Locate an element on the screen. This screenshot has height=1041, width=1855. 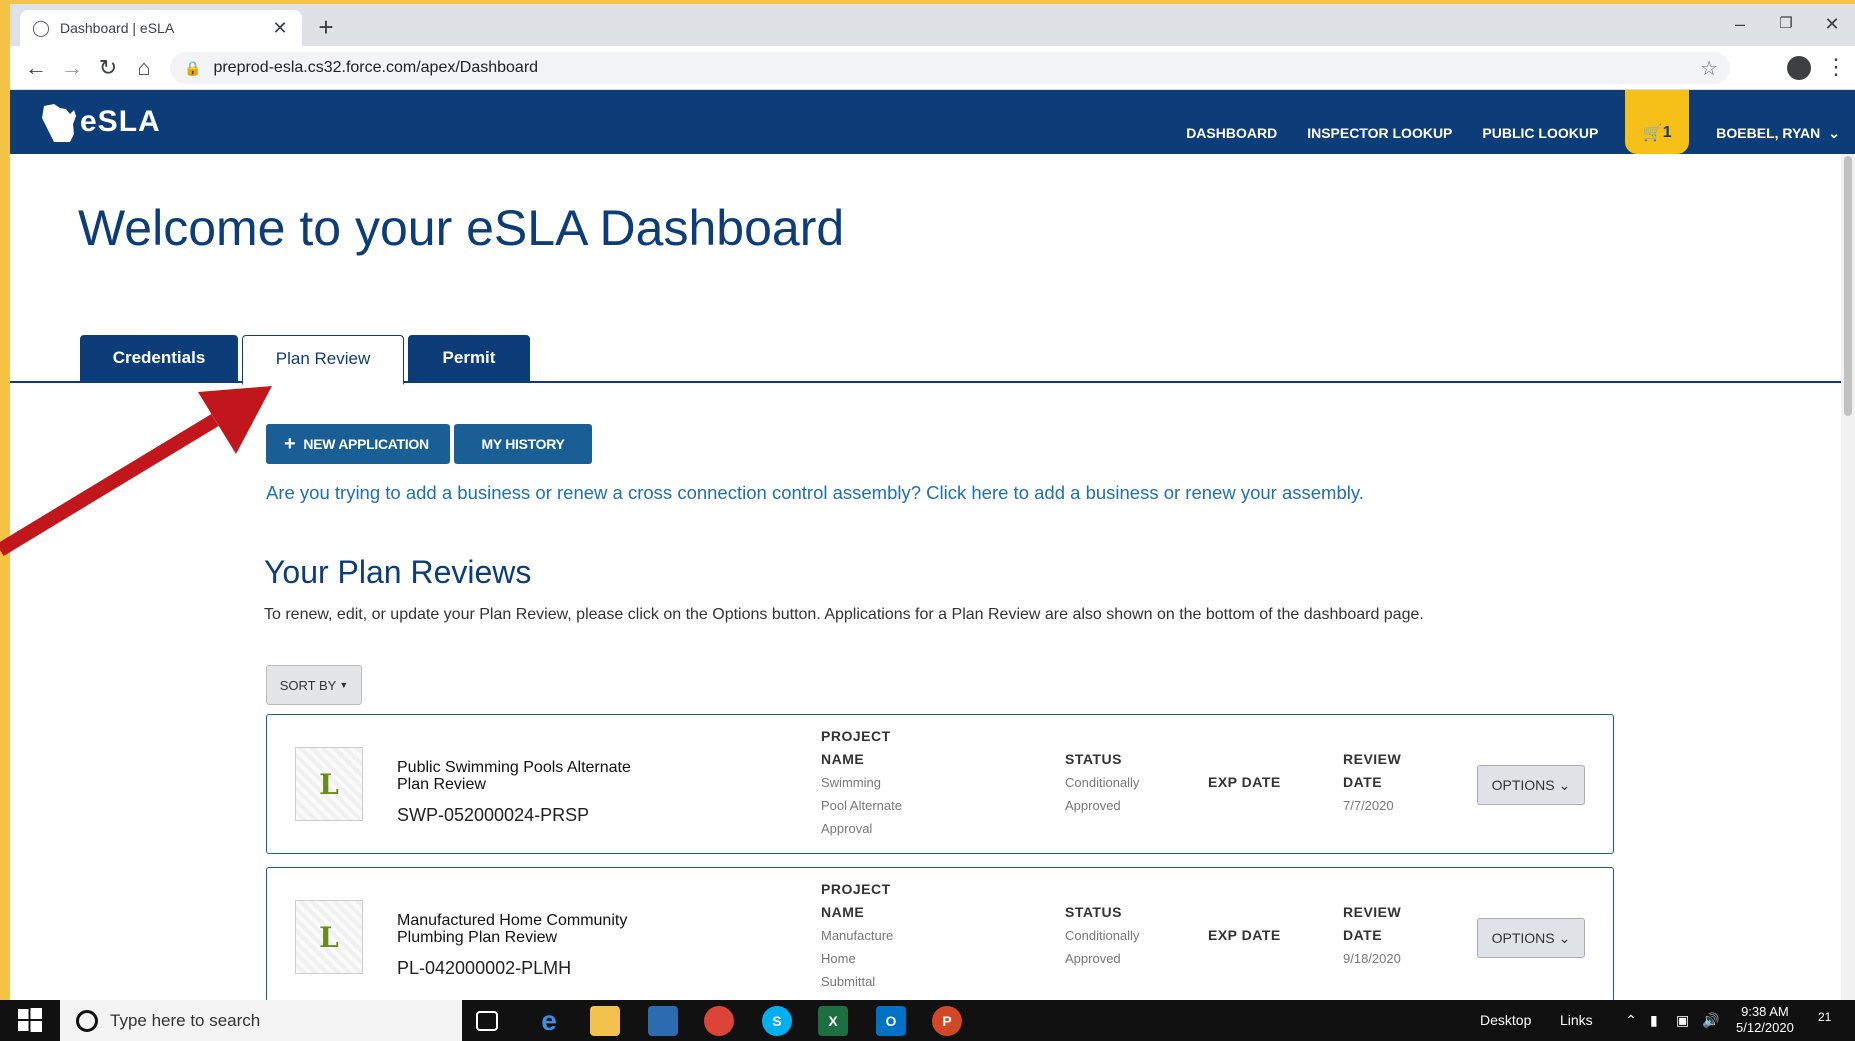
tab-permit: Permit is located at coordinates (469, 359).